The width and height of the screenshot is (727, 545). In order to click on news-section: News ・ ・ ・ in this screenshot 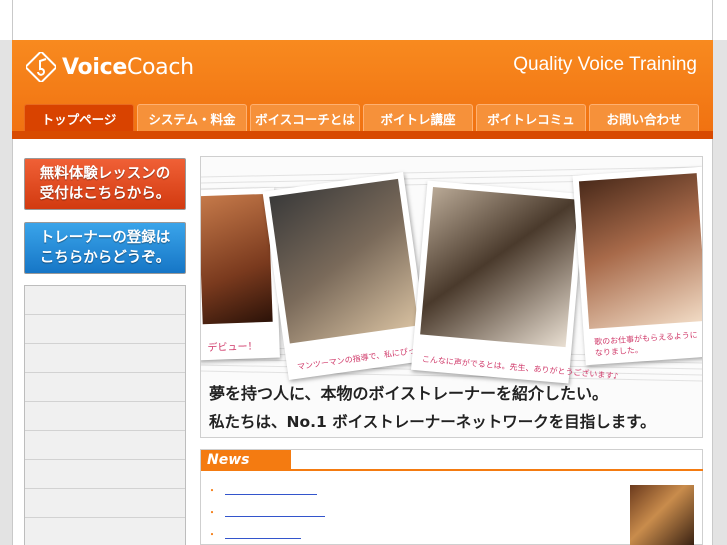, I will do `click(451, 497)`.